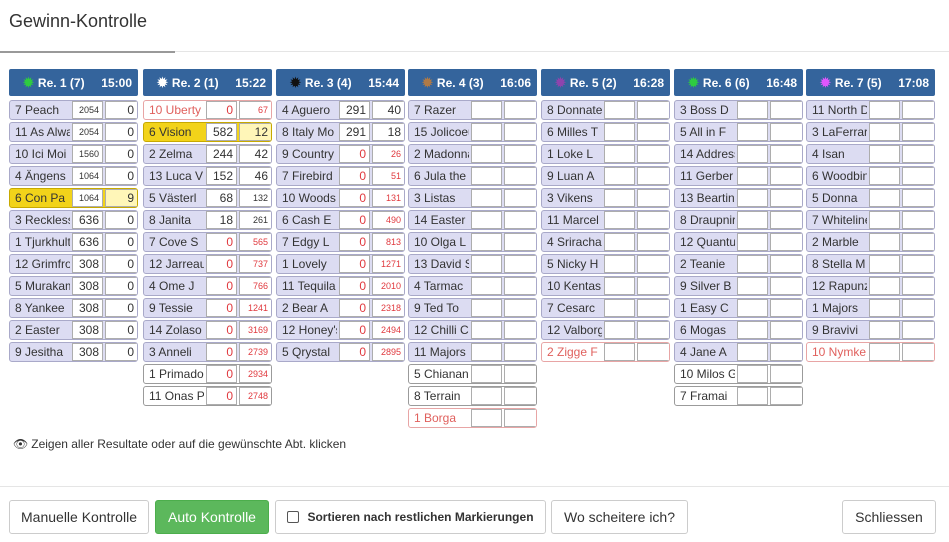 The width and height of the screenshot is (949, 542). What do you see at coordinates (340, 220) in the screenshot?
I see `horse-row: 6 Cash E 0 490` at bounding box center [340, 220].